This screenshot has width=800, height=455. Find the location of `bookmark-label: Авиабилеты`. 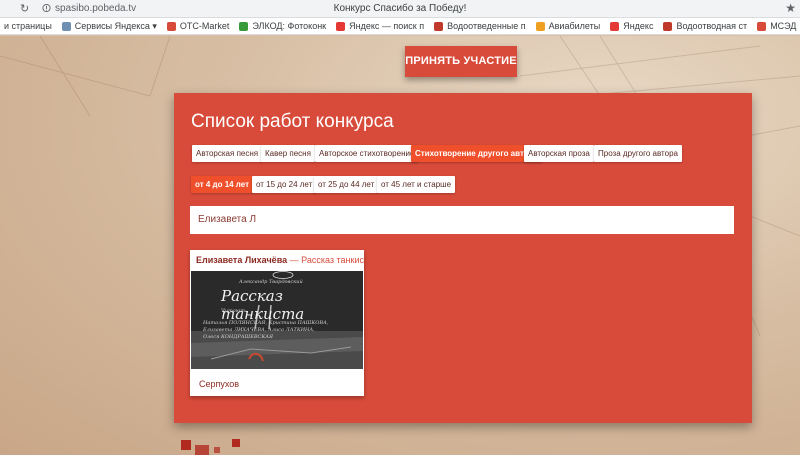

bookmark-label: Авиабилеты is located at coordinates (574, 26).